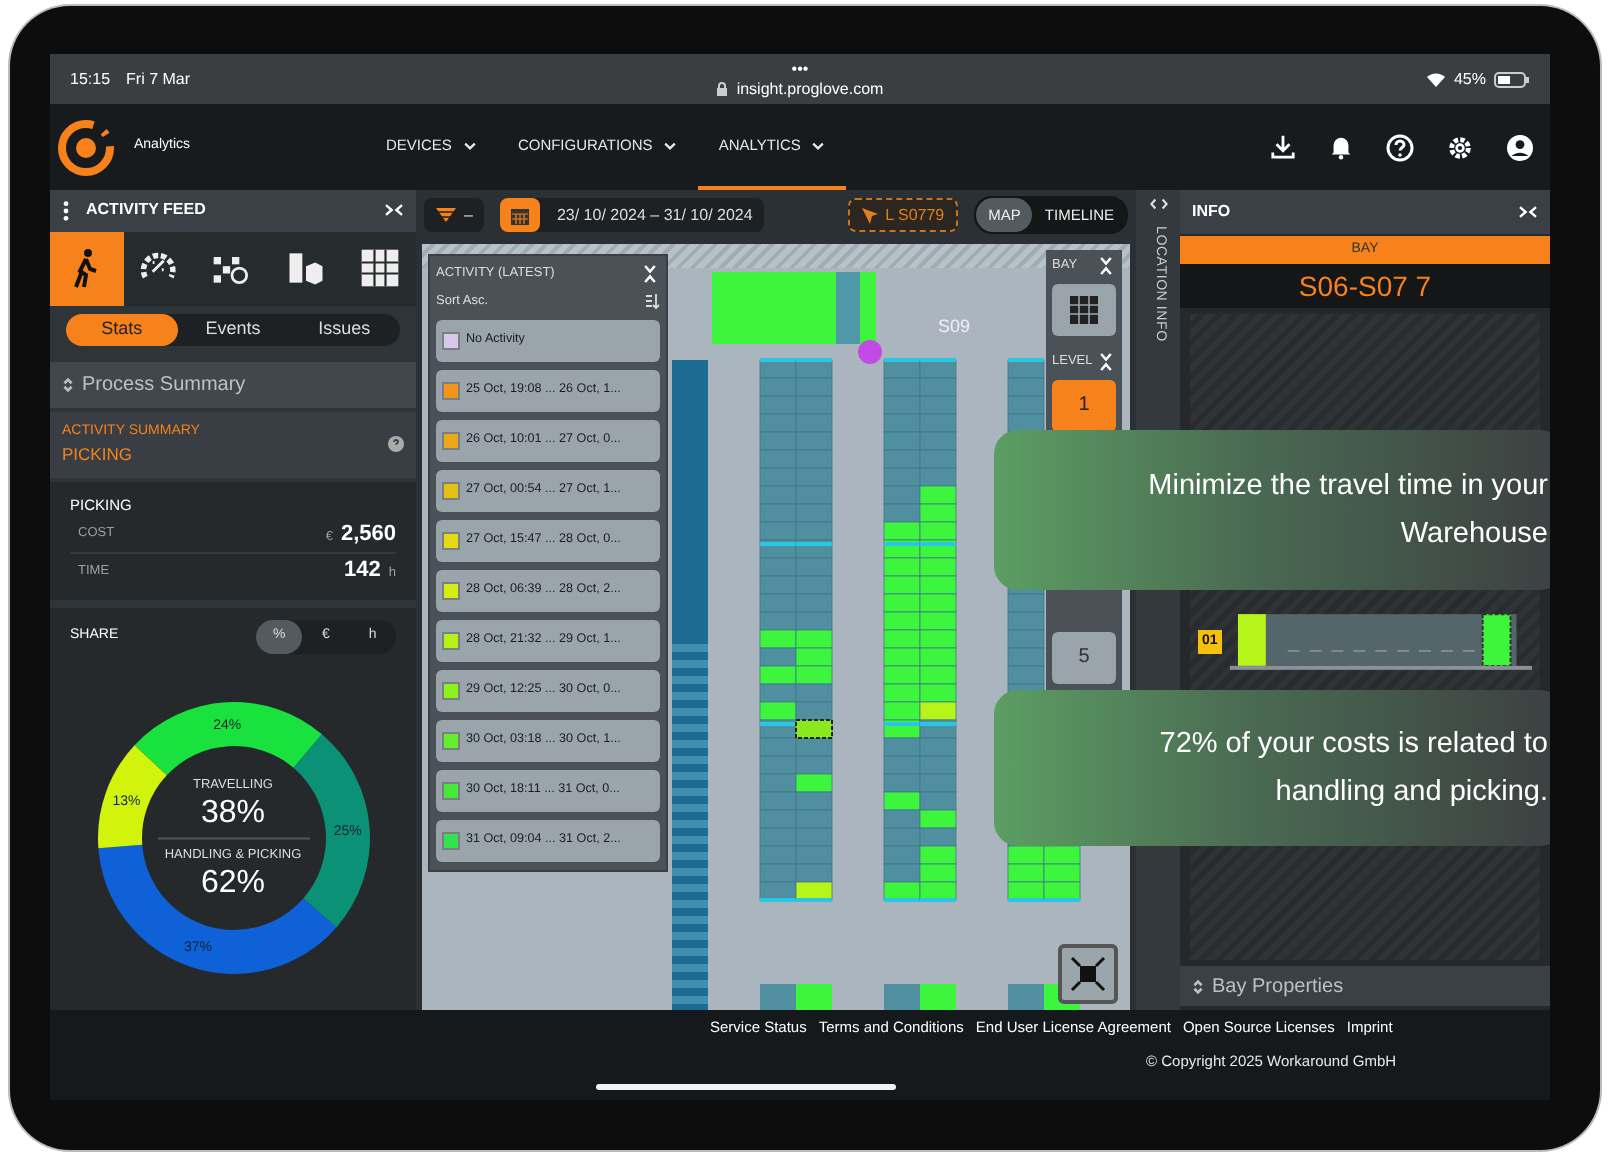 This screenshot has width=1610, height=1154. I want to click on promo-toast: 72% of your costs is related to handling and picking., so click(1272, 768).